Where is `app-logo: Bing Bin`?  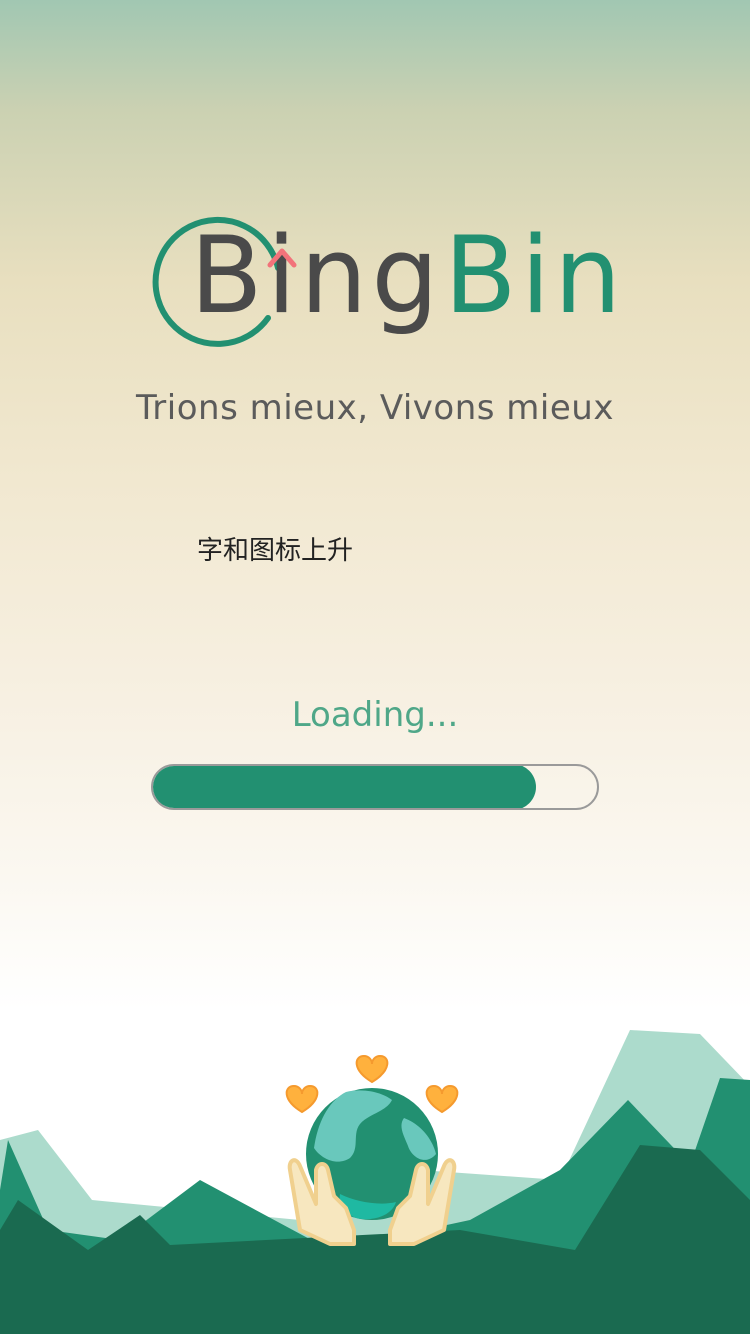 app-logo: Bing Bin is located at coordinates (385, 280).